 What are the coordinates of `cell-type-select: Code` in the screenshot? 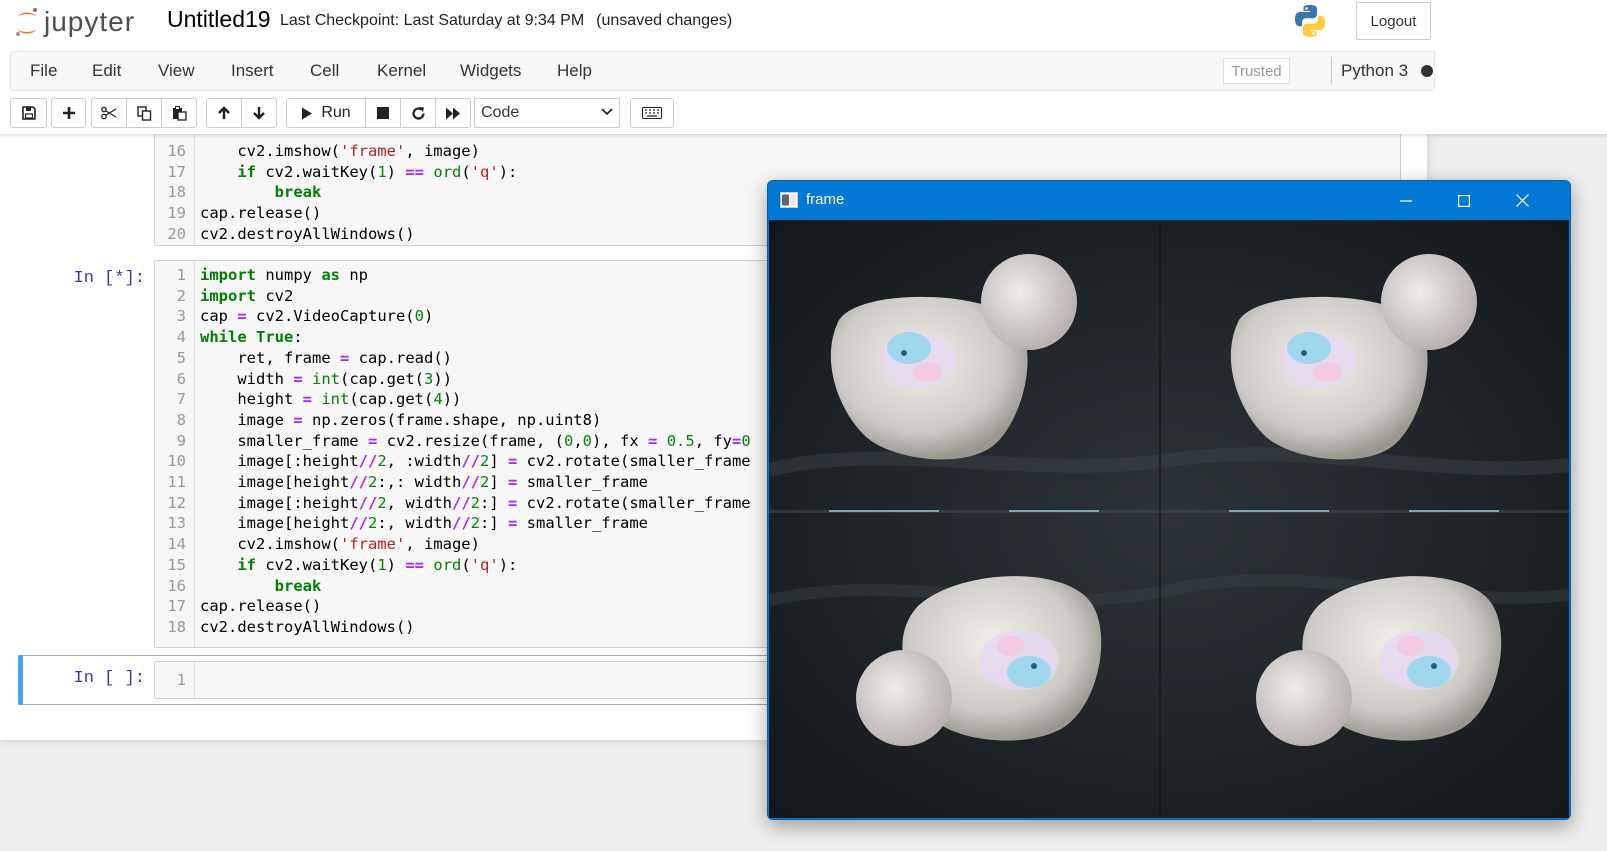 It's located at (547, 113).